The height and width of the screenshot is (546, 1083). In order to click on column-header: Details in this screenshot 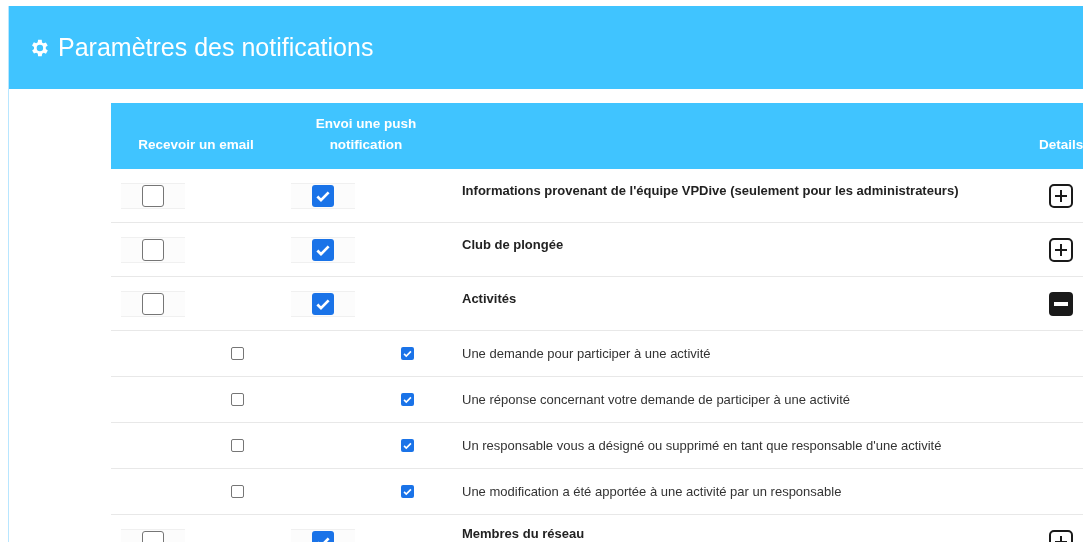, I will do `click(1061, 145)`.